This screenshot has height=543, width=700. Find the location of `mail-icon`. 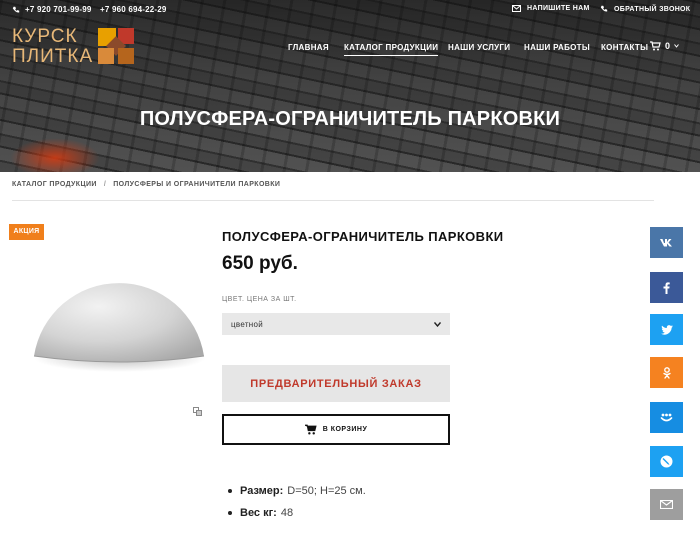

mail-icon is located at coordinates (516, 8).